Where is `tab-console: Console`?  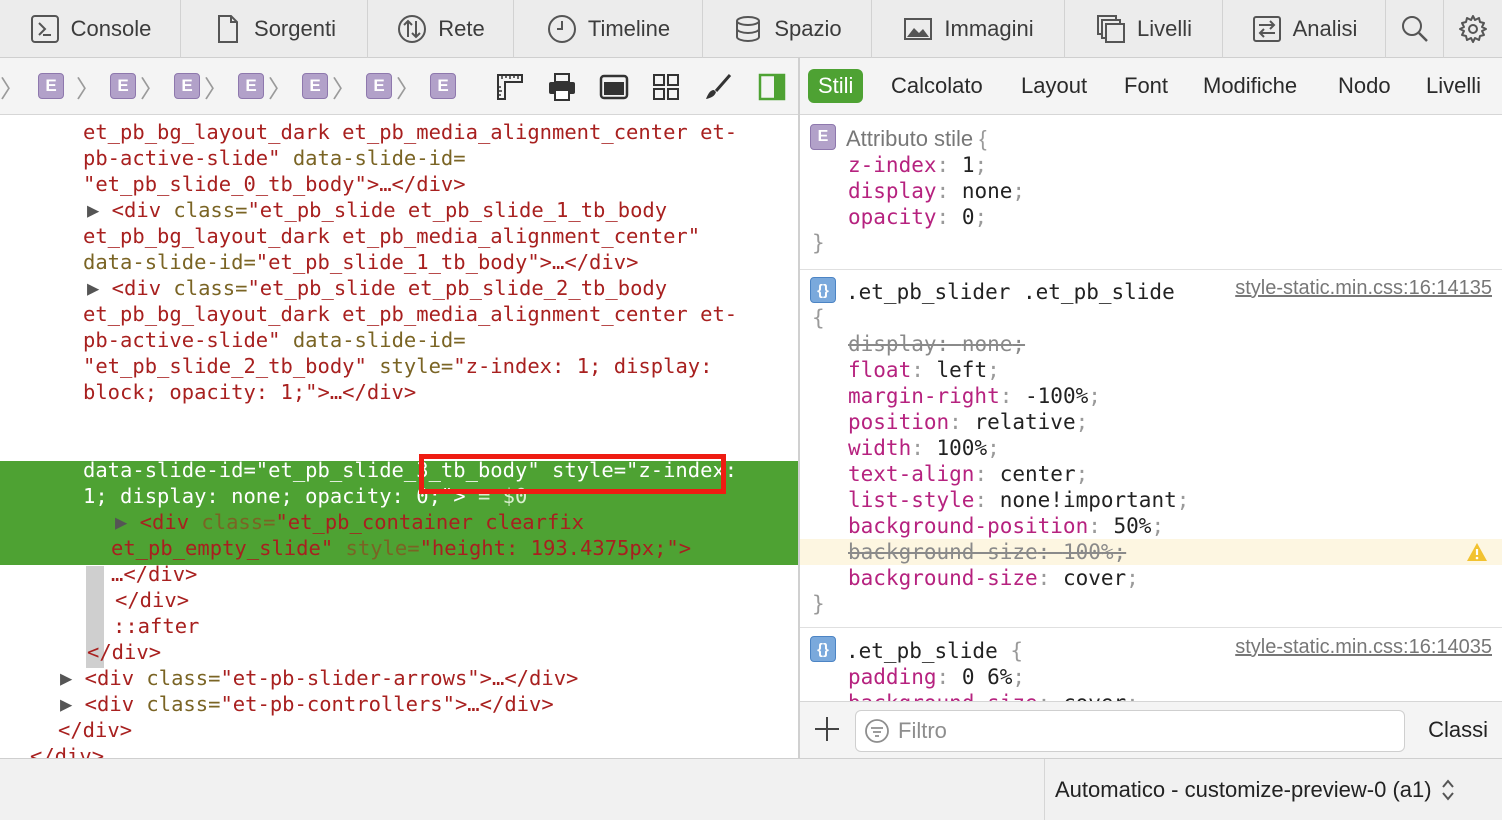
tab-console: Console is located at coordinates (90, 29).